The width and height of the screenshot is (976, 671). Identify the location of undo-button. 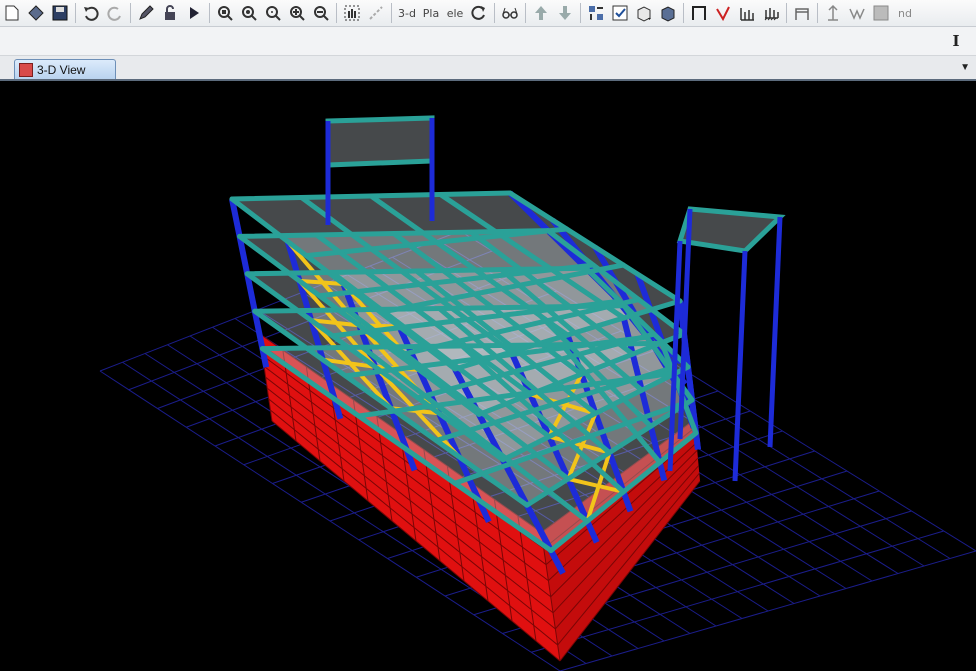
(91, 13).